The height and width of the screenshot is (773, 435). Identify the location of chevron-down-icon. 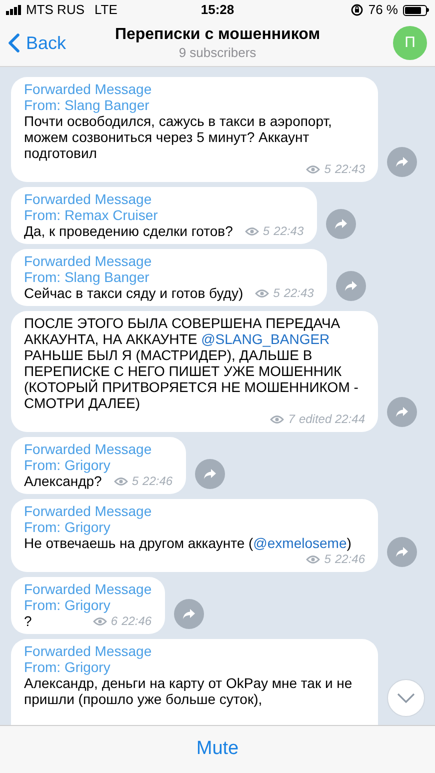
(406, 698).